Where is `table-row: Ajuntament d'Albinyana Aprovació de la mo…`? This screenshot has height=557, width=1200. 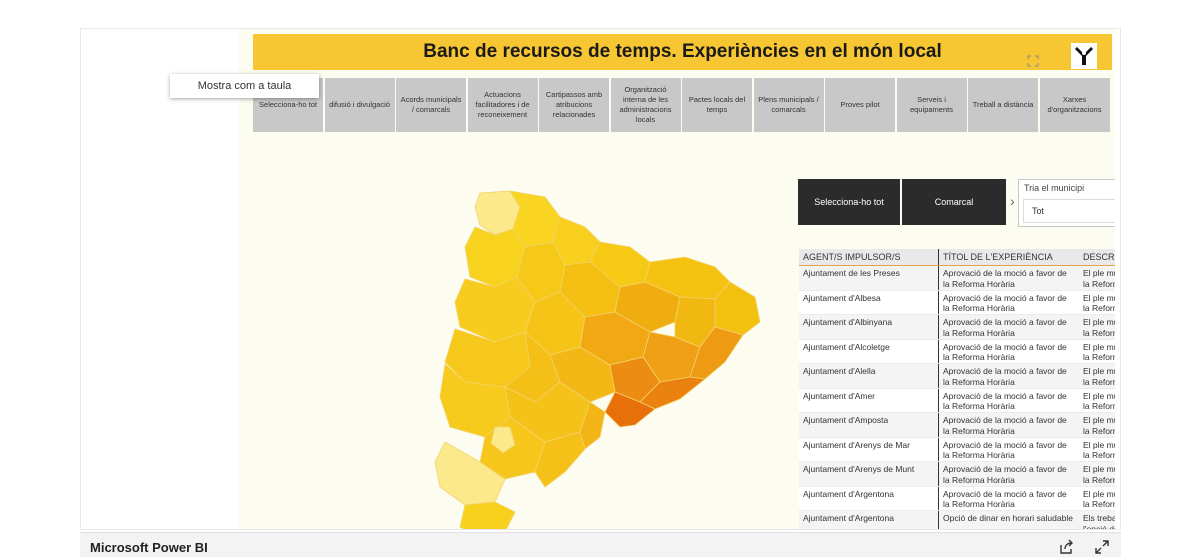
table-row: Ajuntament d'Albinyana Aprovació de la mo… is located at coordinates (957, 327).